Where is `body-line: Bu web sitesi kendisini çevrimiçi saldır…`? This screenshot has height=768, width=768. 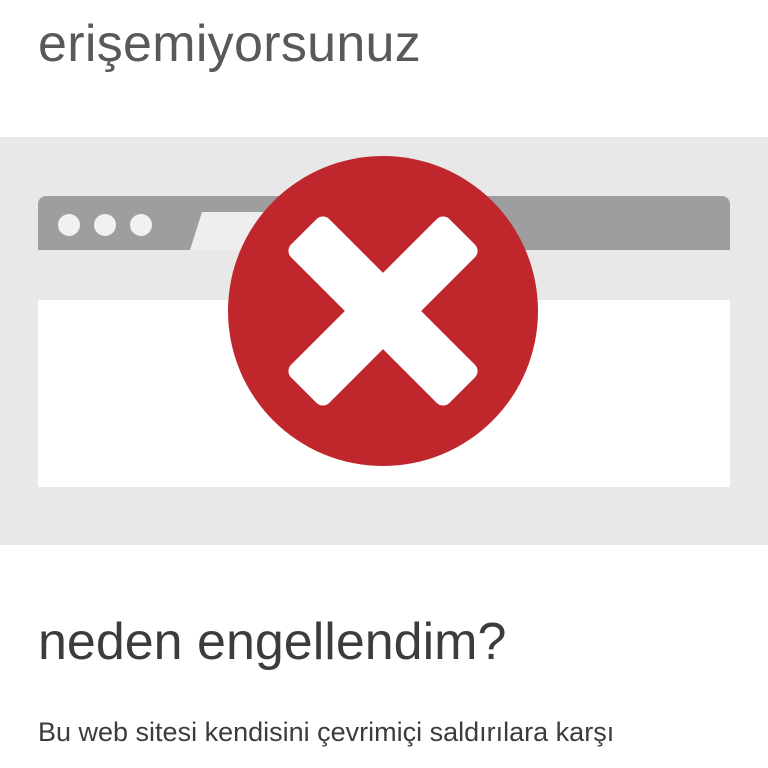
body-line: Bu web sitesi kendisini çevrimiçi saldır… is located at coordinates (326, 732).